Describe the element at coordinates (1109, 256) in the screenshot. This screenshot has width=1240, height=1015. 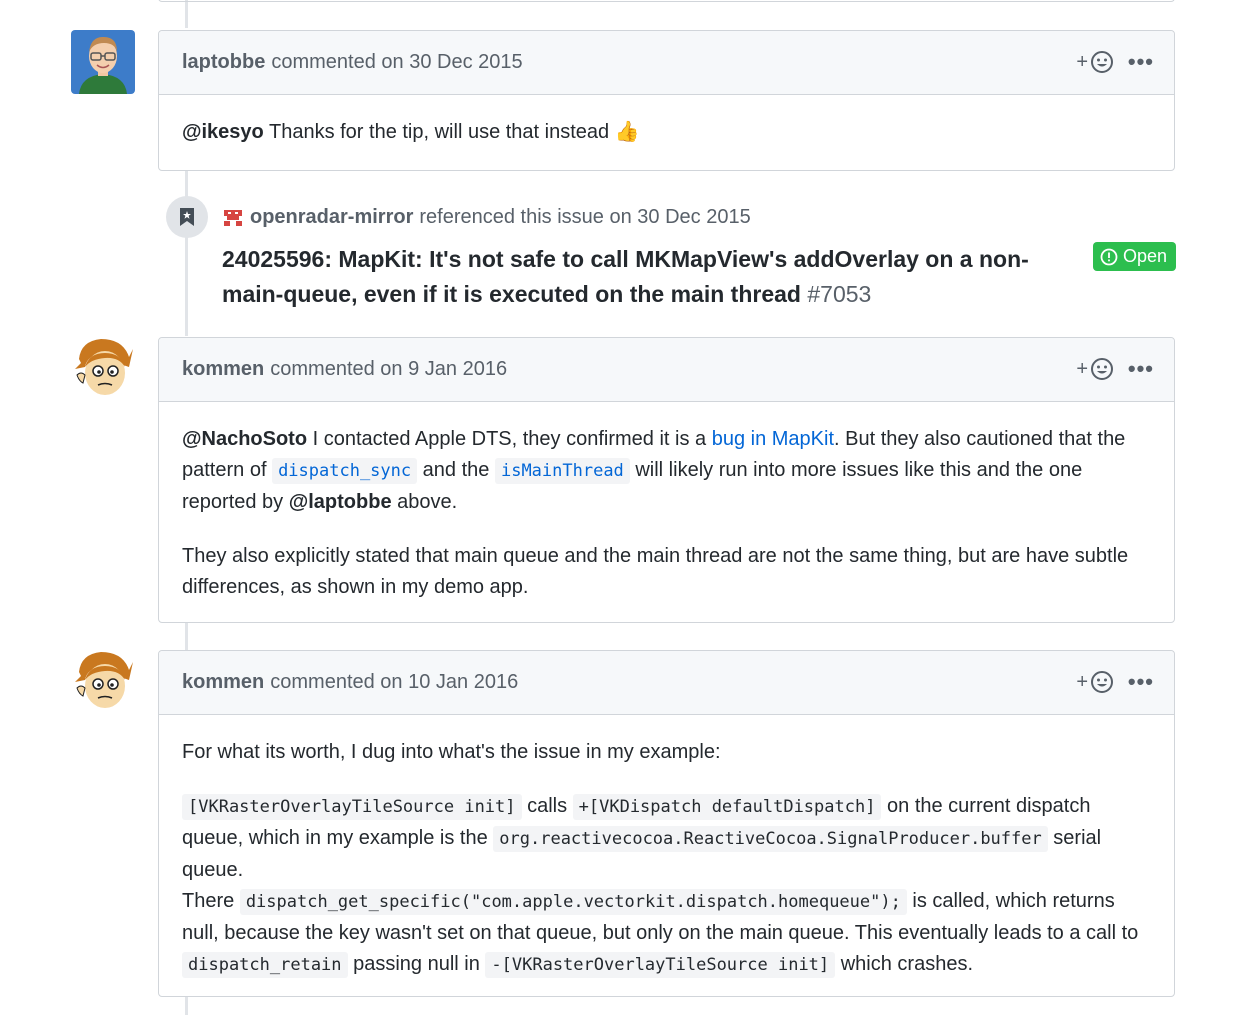
I see `issue-opened-icon` at that location.